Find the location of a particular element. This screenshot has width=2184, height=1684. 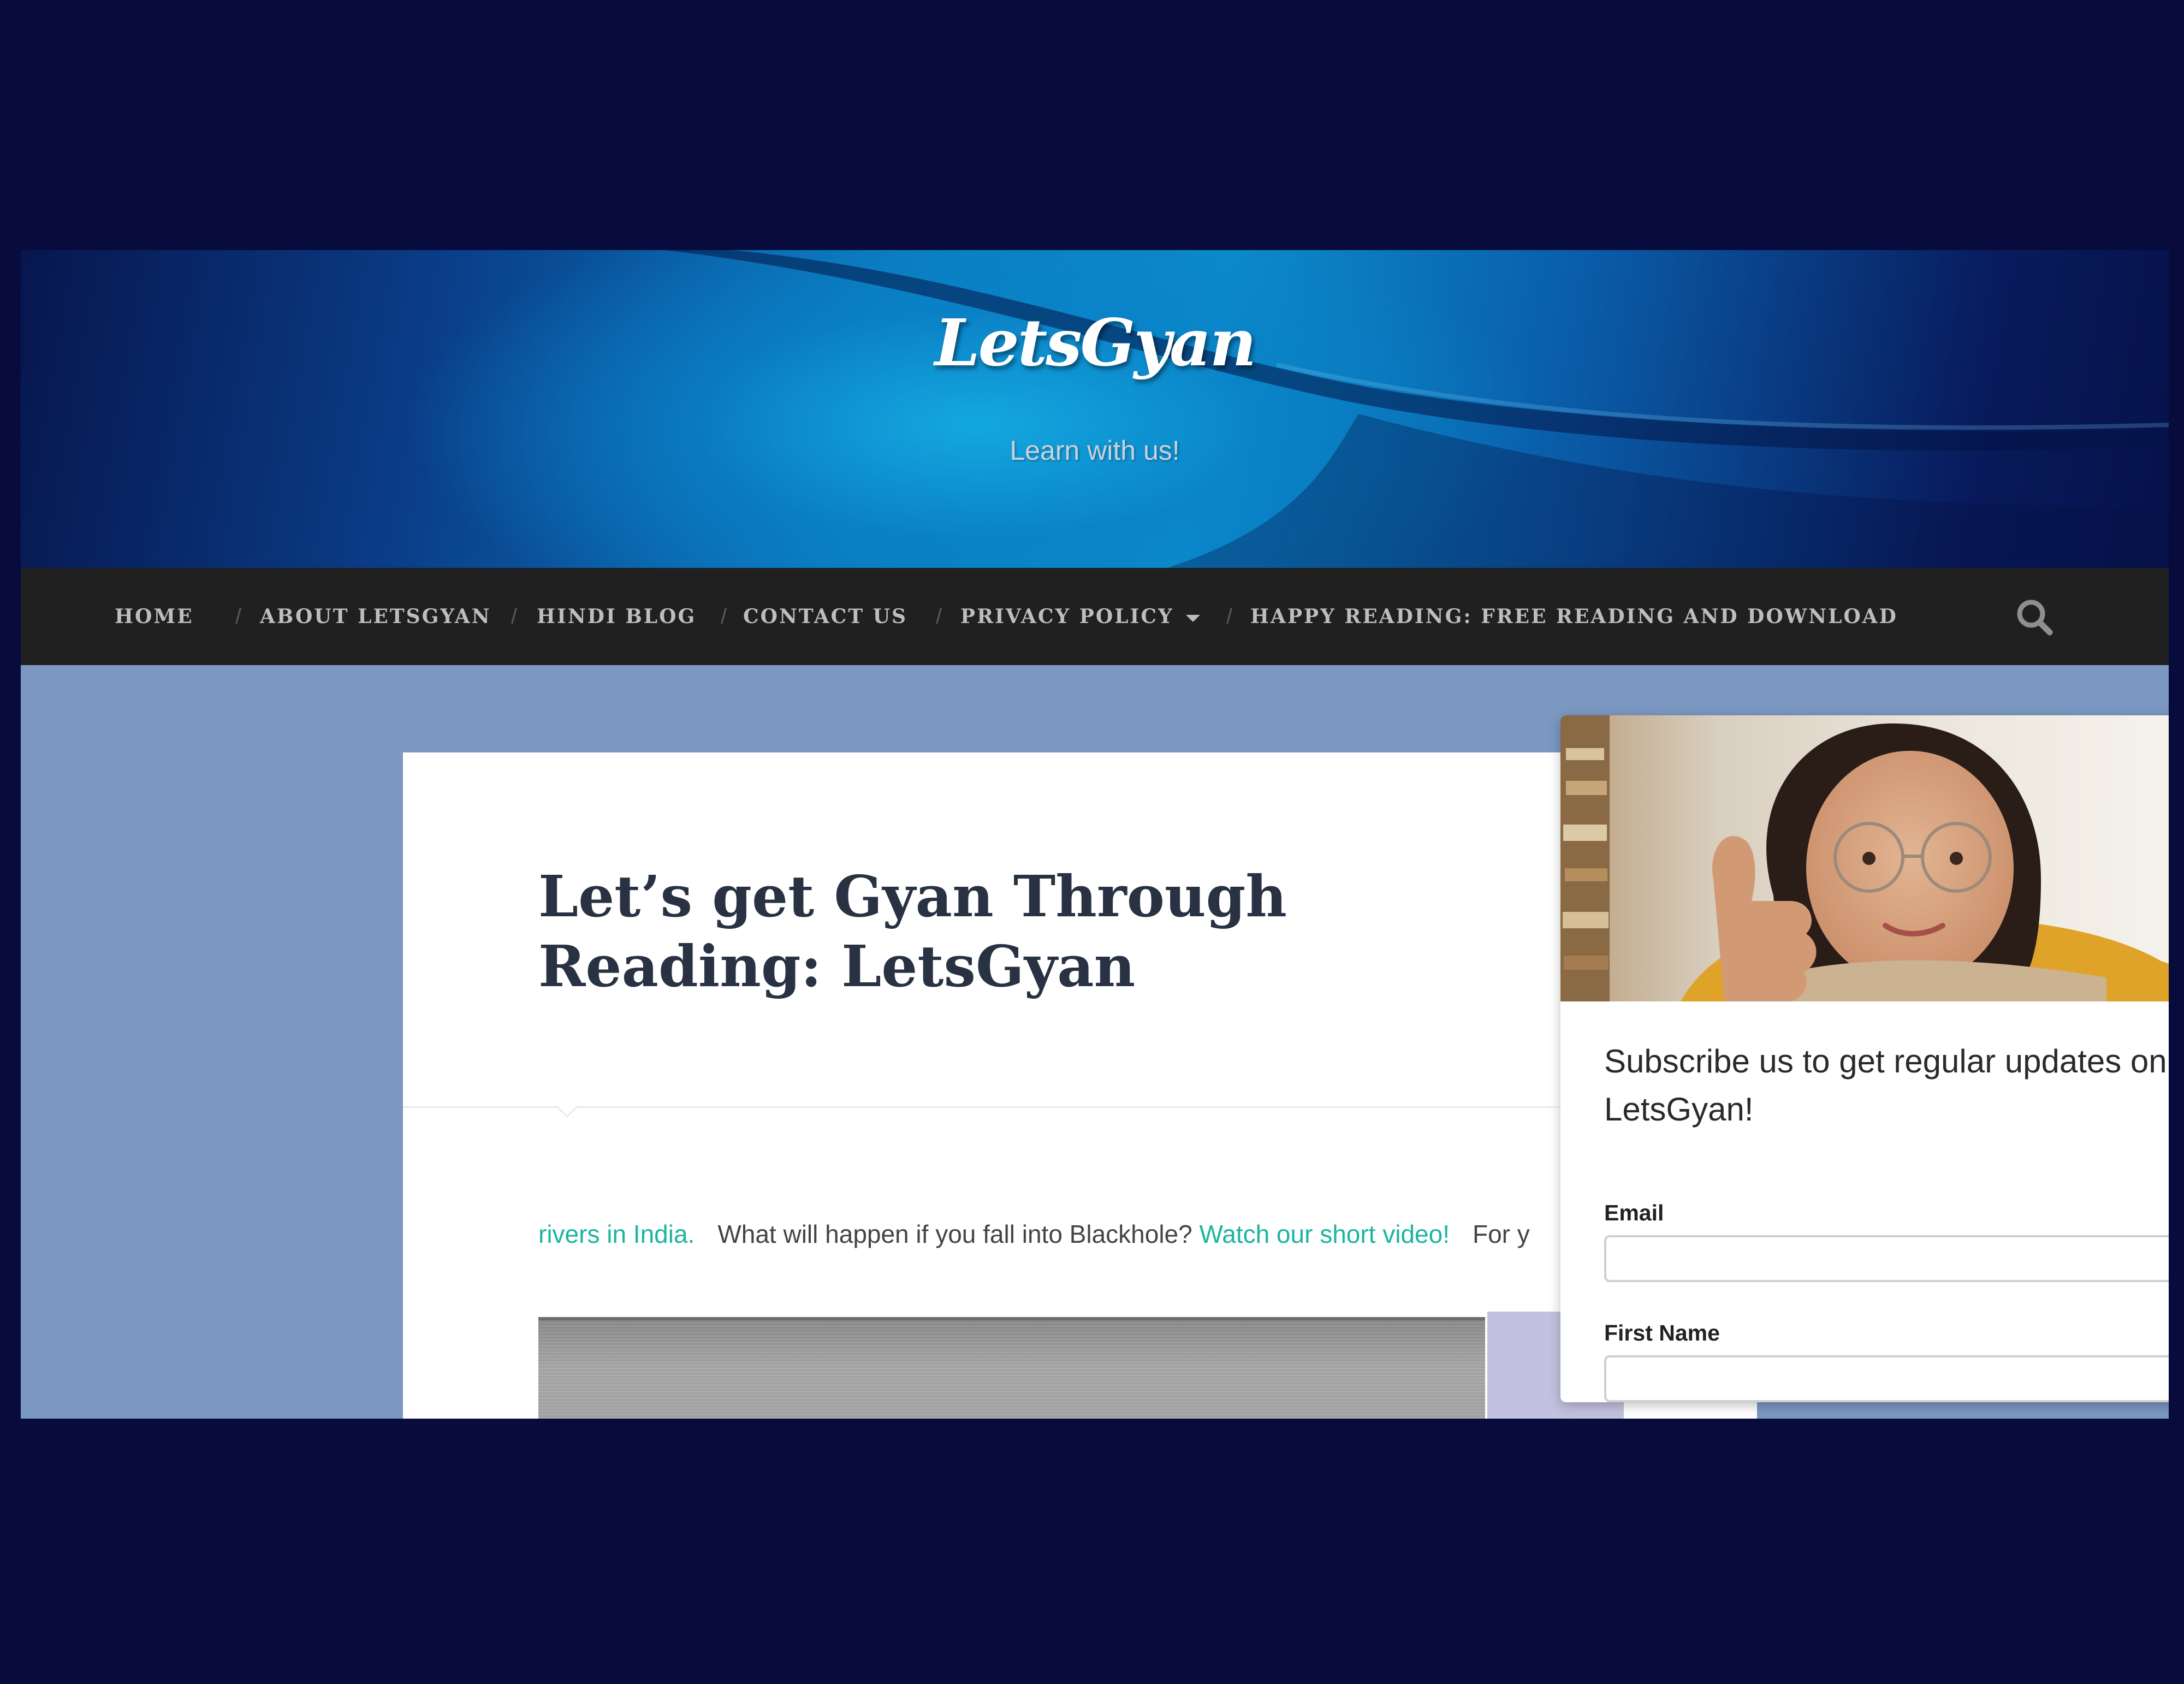

first-name-field is located at coordinates (1887, 1378).